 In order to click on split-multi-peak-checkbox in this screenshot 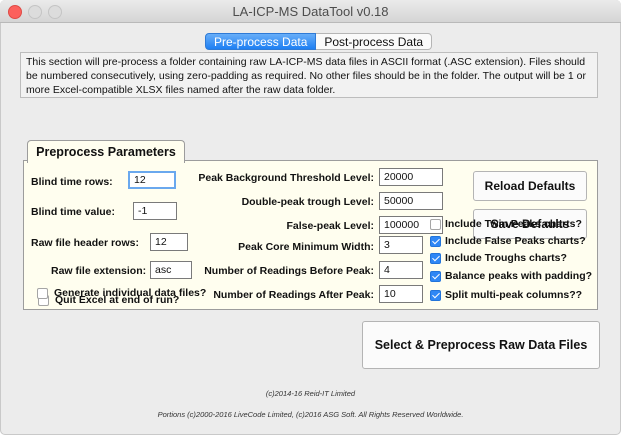, I will do `click(435, 295)`.